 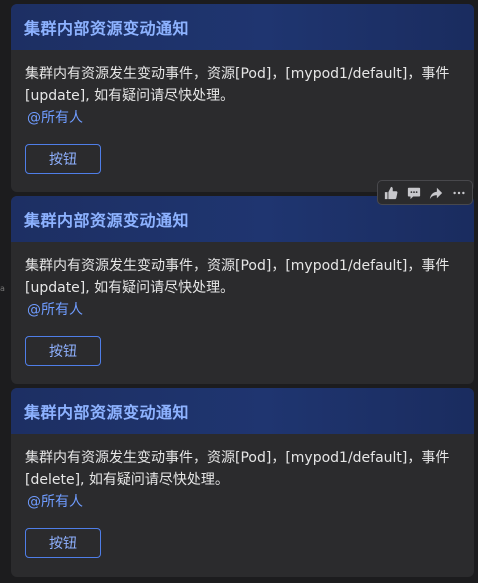 I want to click on more-icon, so click(x=459, y=193).